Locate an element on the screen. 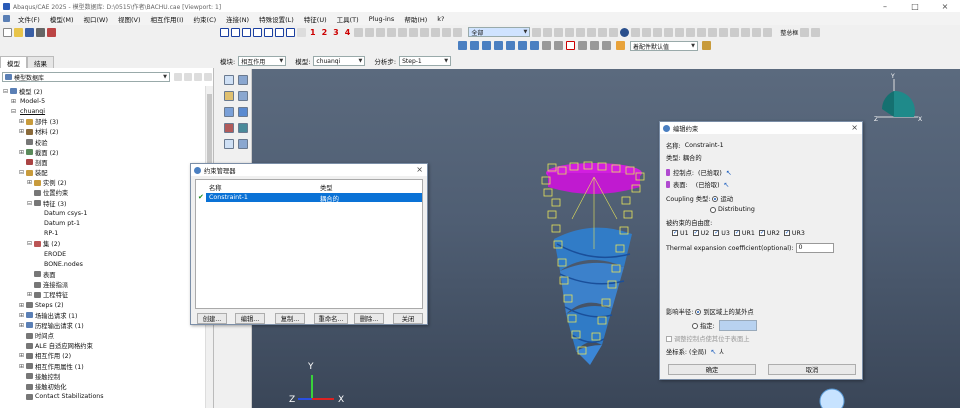  text-tool-icon is located at coordinates (570, 45).